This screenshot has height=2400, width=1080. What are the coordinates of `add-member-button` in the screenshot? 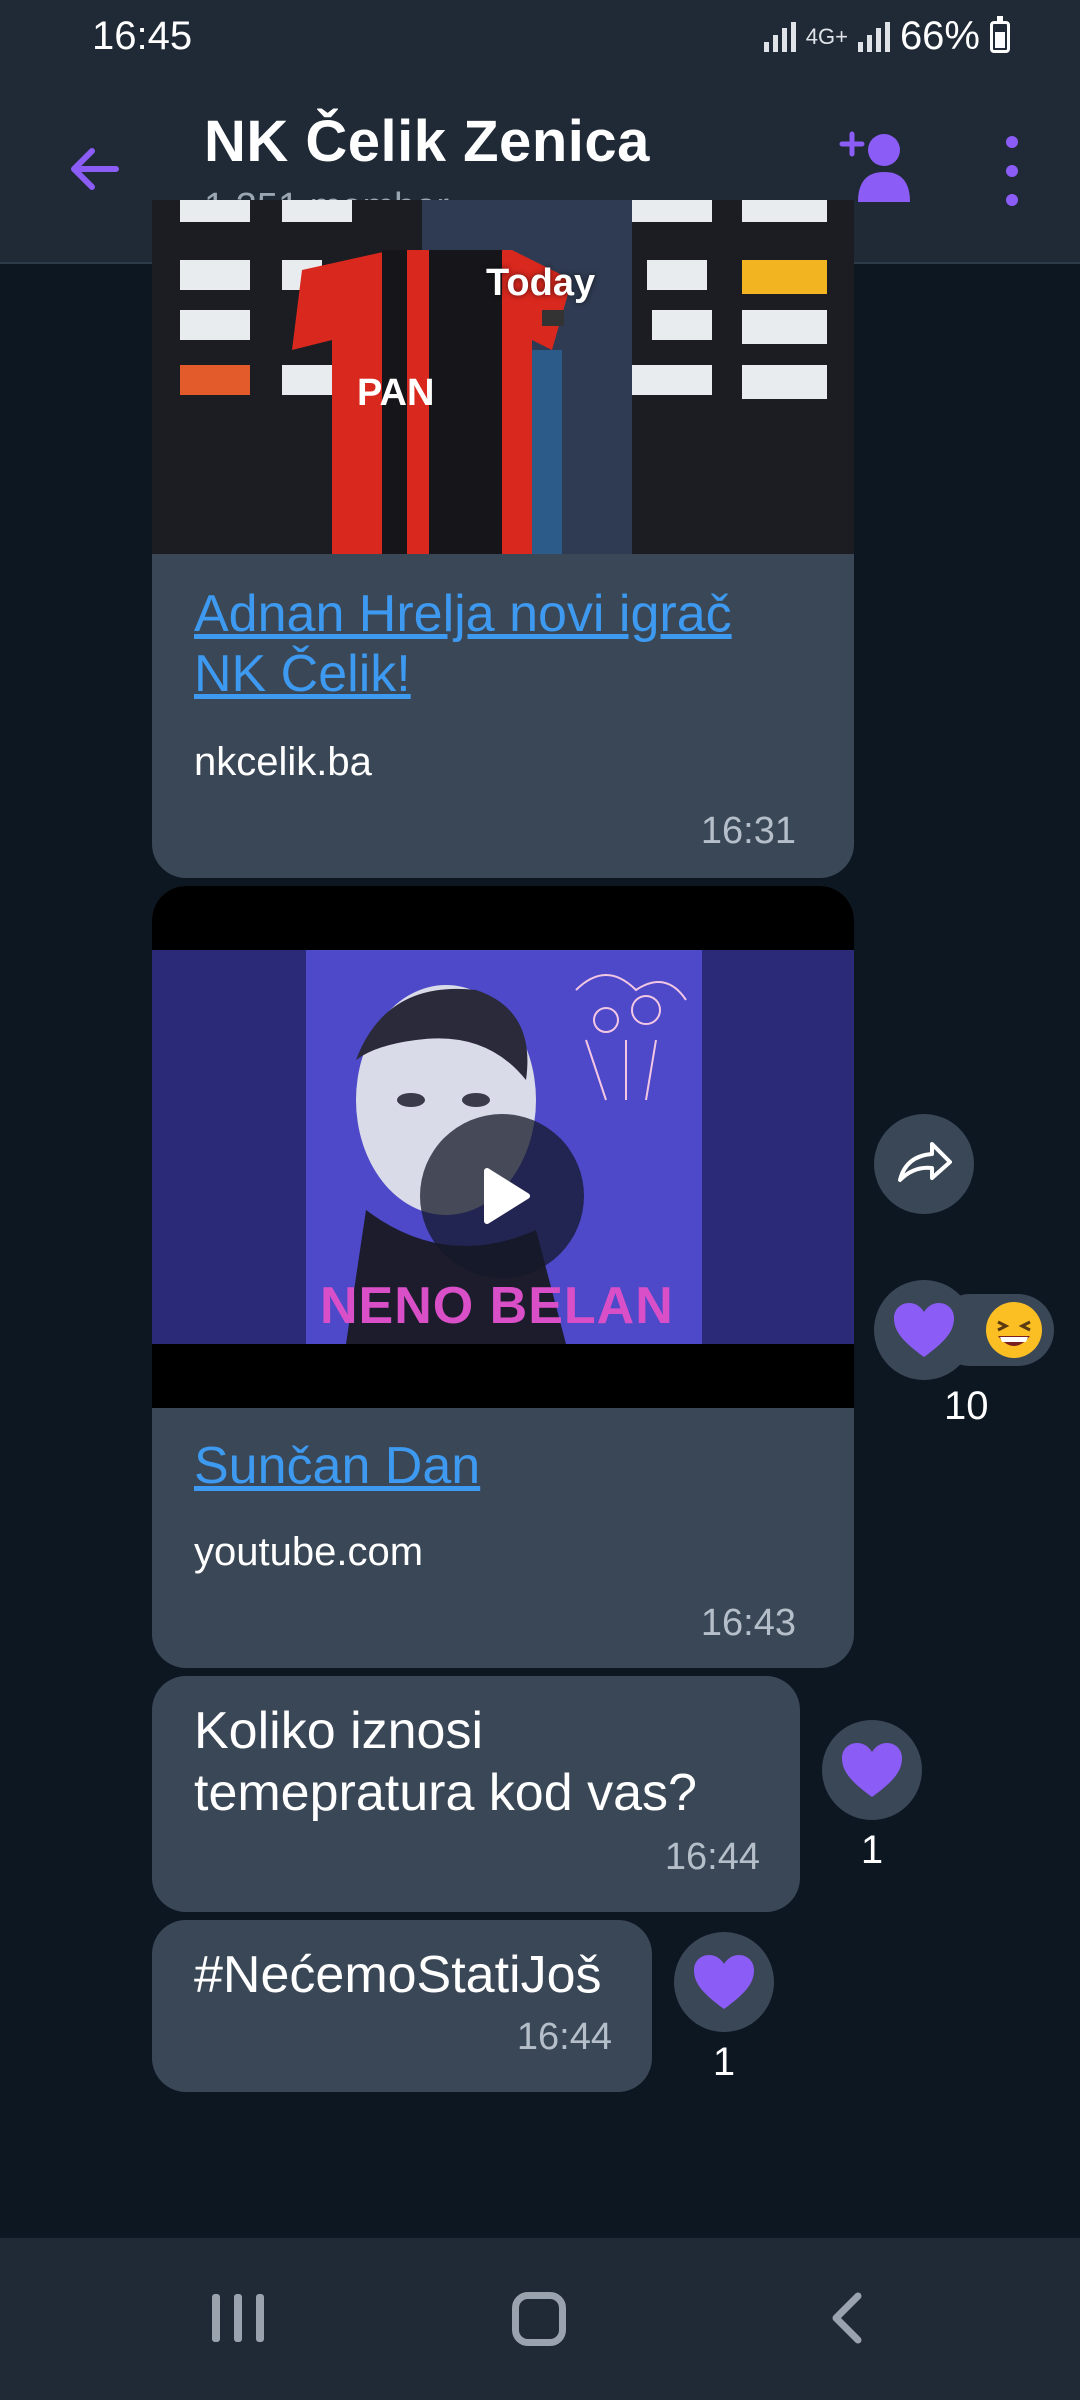 It's located at (876, 168).